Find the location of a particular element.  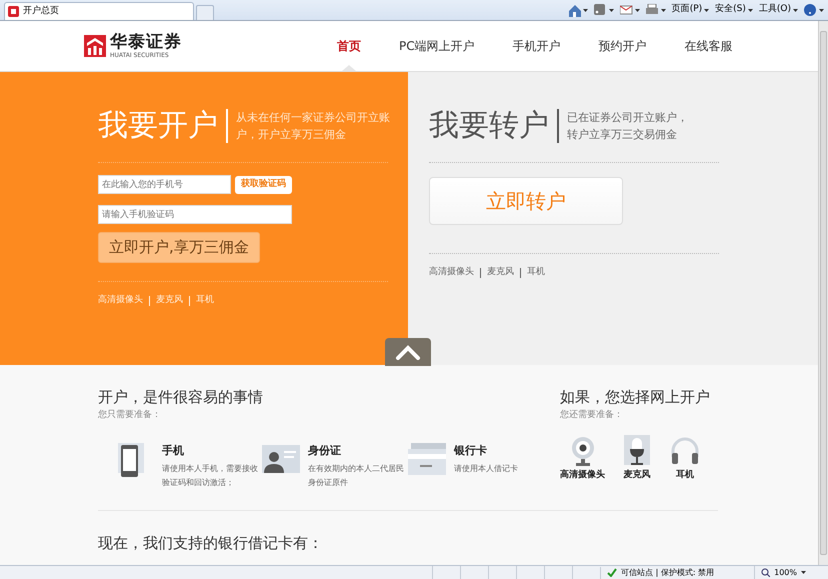

scroll-up-button is located at coordinates (408, 352).